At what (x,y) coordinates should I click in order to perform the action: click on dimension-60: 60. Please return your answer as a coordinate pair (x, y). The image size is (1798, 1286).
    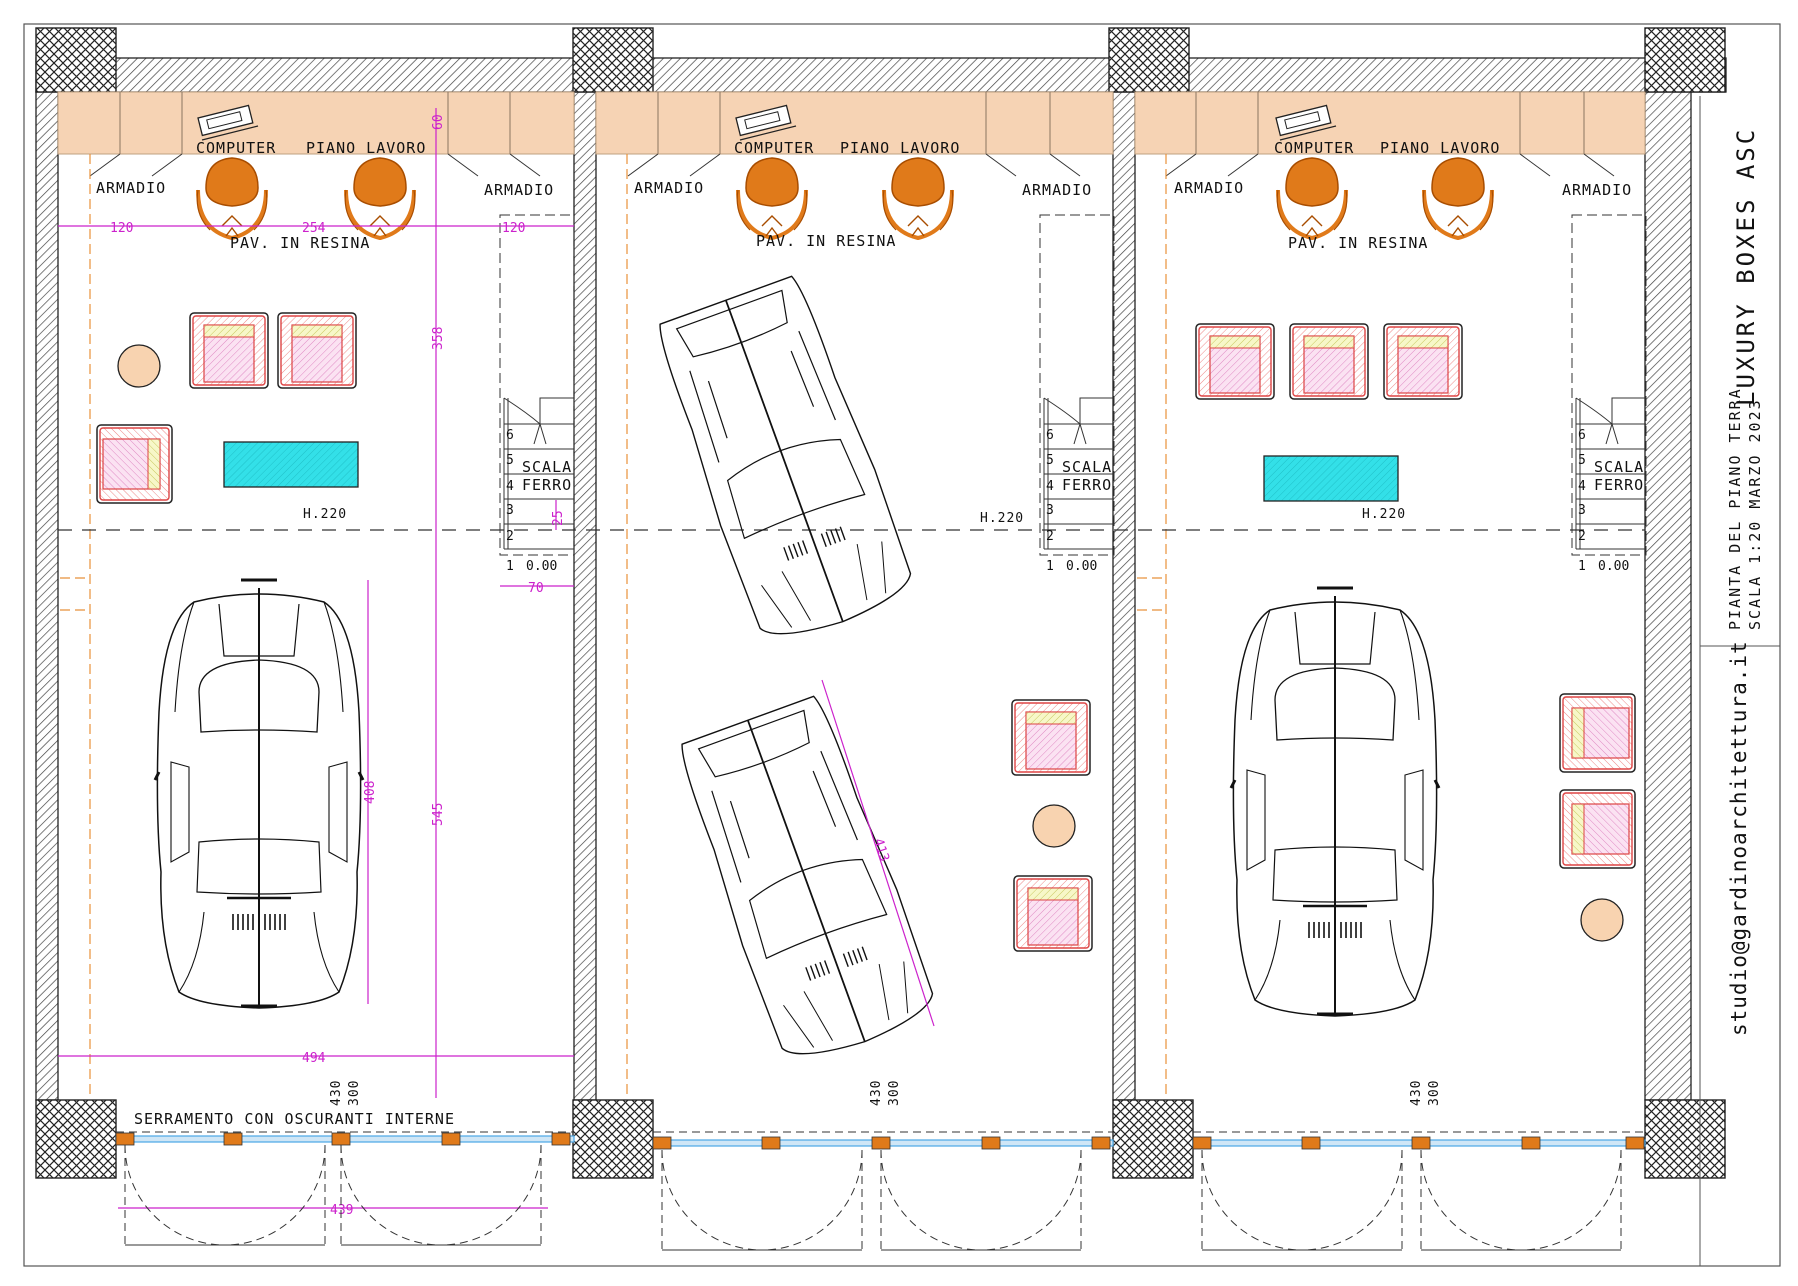
    Looking at the image, I should click on (438, 122).